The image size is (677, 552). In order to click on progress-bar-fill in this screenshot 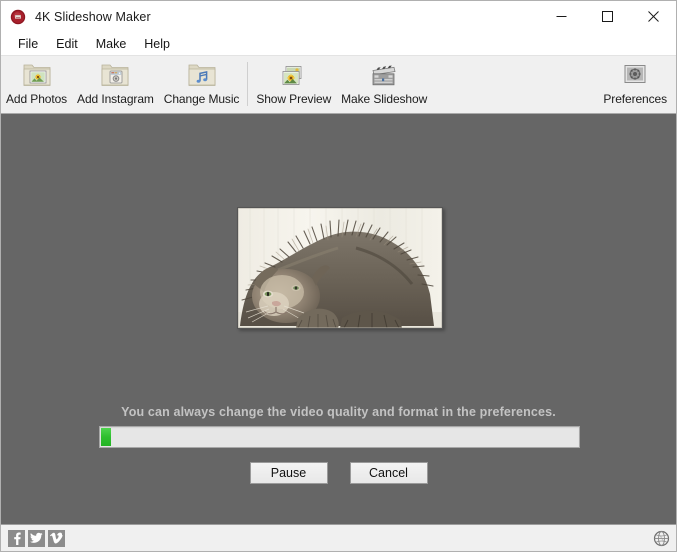, I will do `click(106, 437)`.